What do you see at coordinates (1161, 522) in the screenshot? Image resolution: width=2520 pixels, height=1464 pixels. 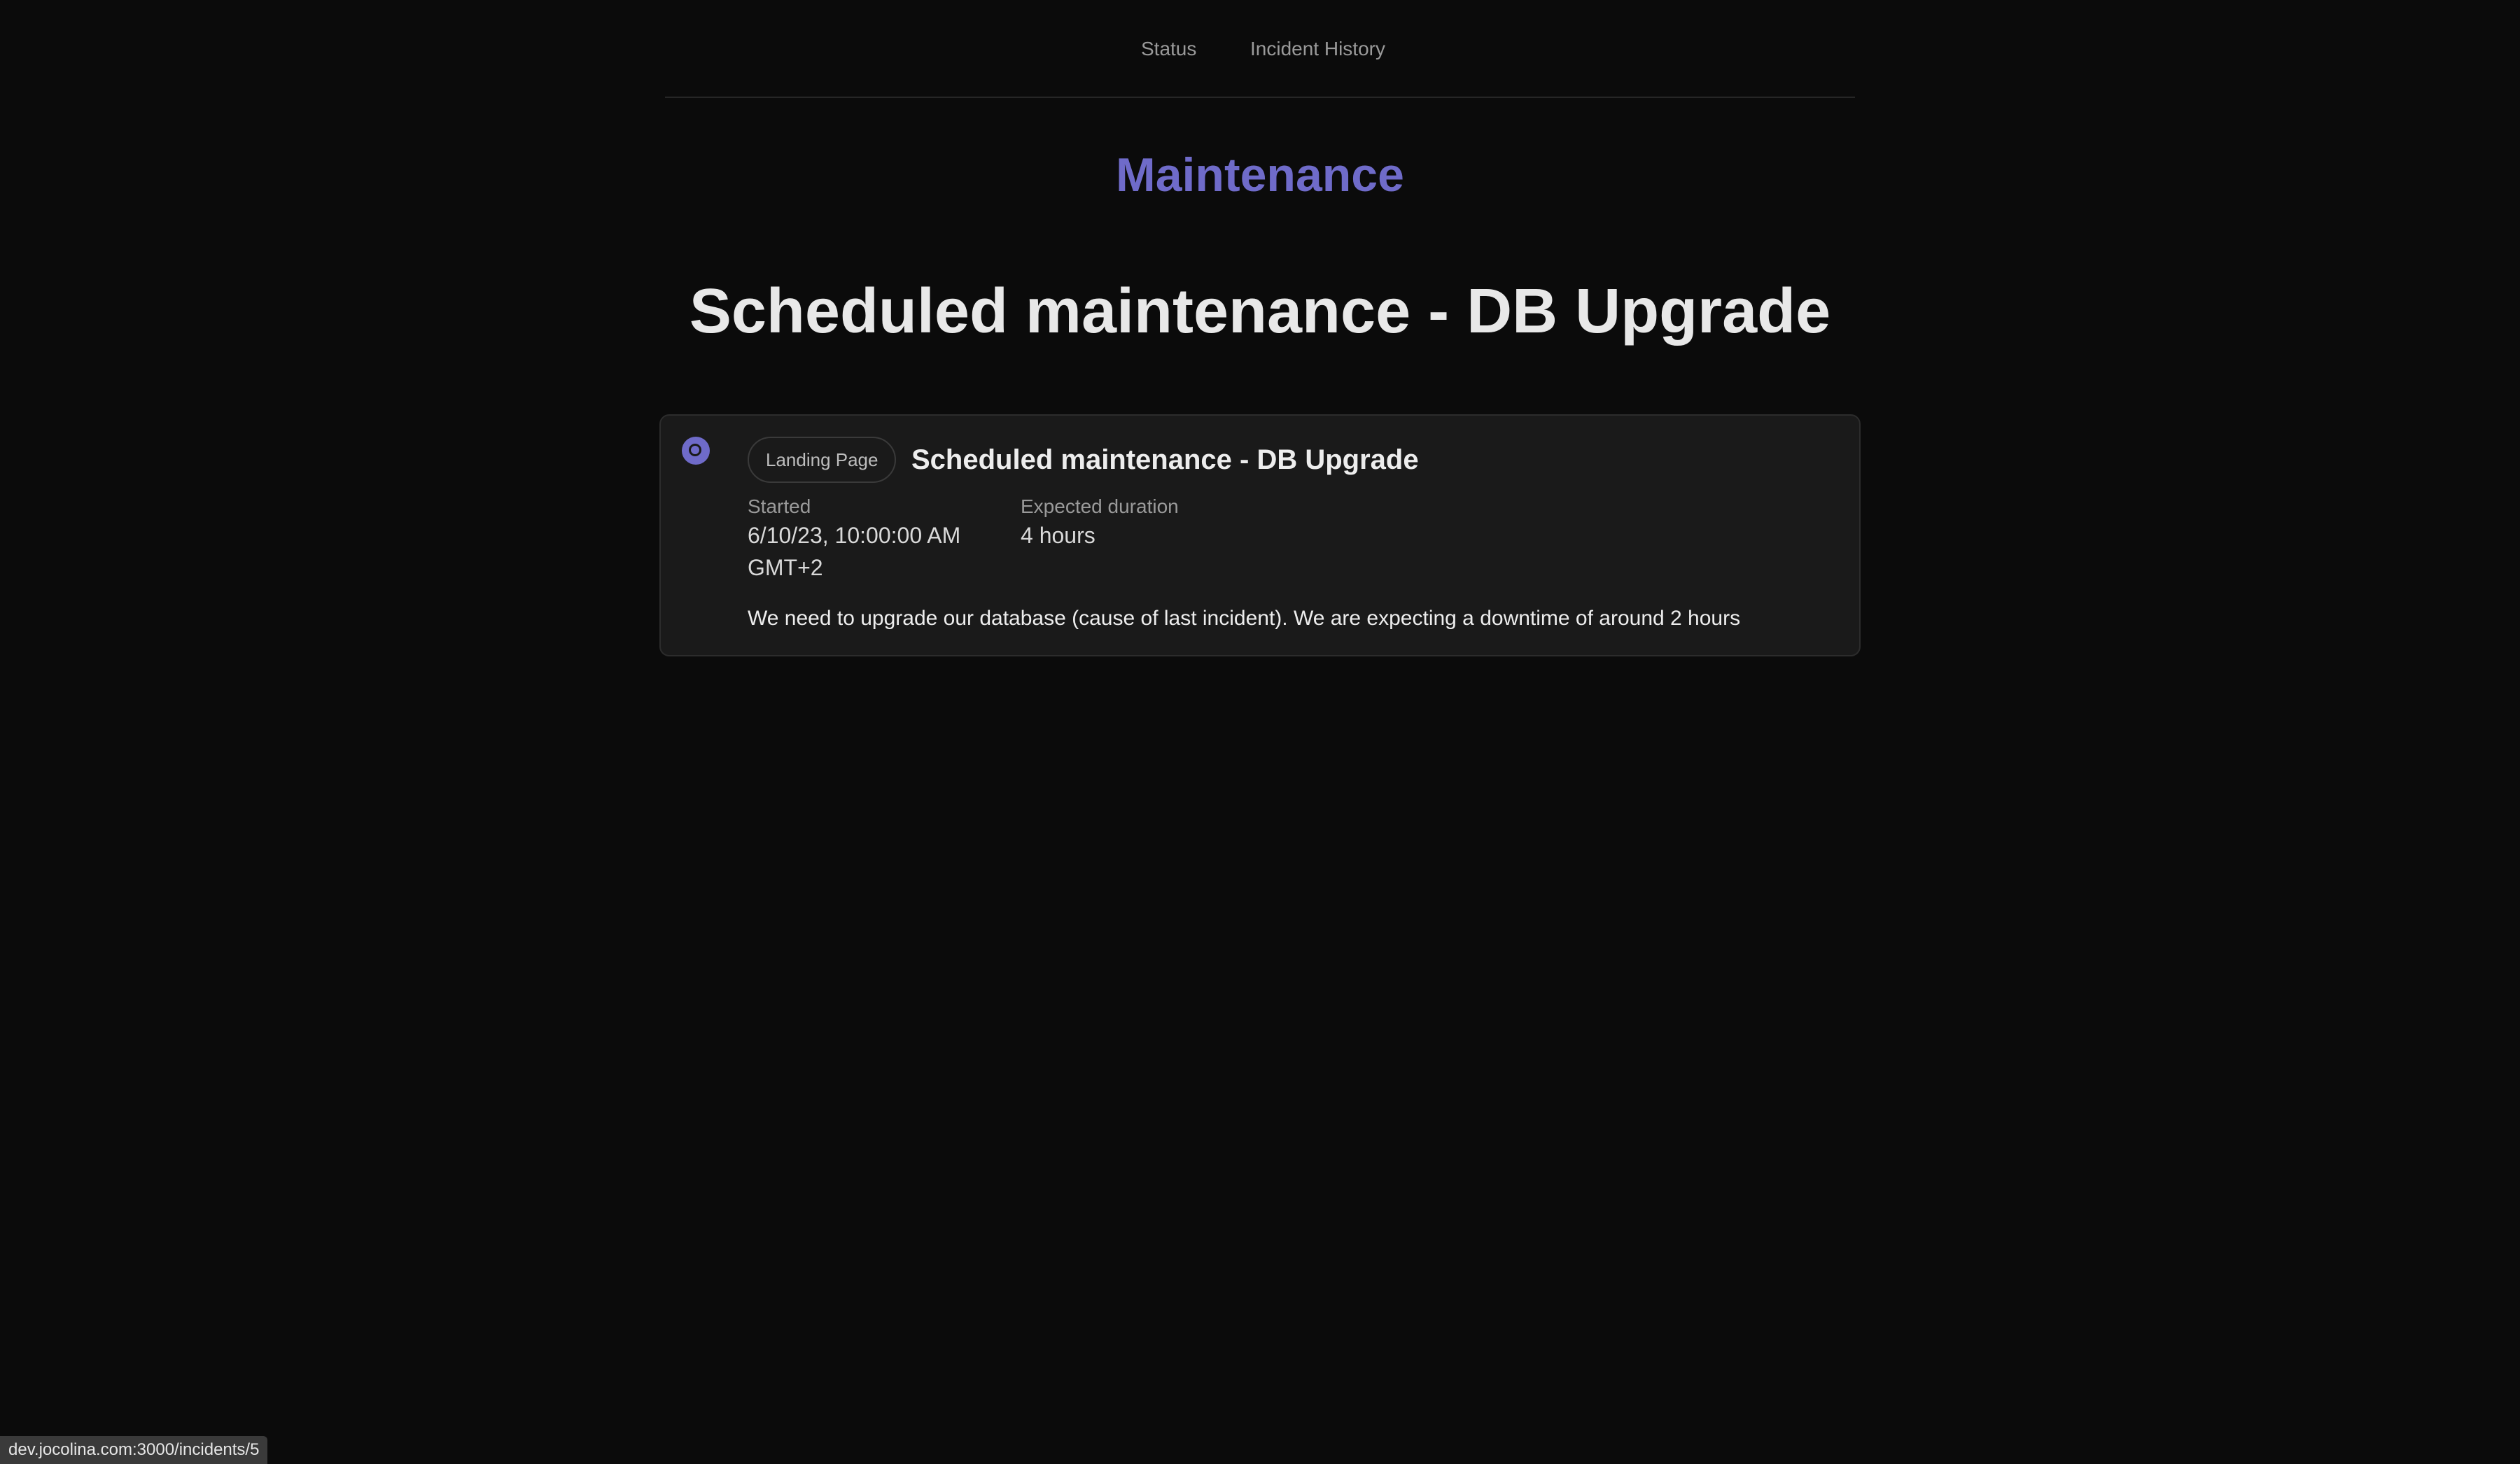 I see `duration-block: Expected duration 4 hours` at bounding box center [1161, 522].